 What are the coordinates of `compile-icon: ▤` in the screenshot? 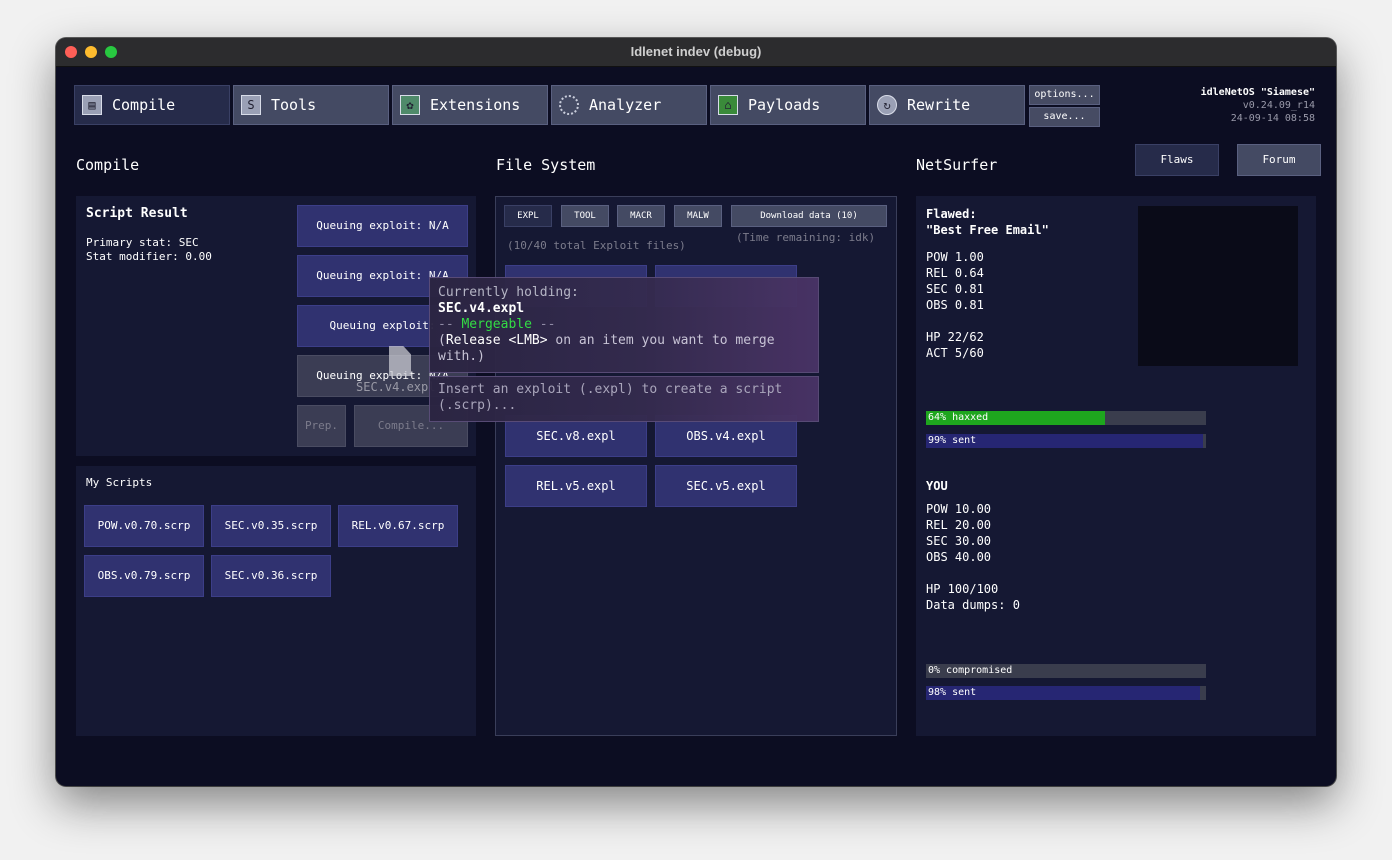 It's located at (92, 105).